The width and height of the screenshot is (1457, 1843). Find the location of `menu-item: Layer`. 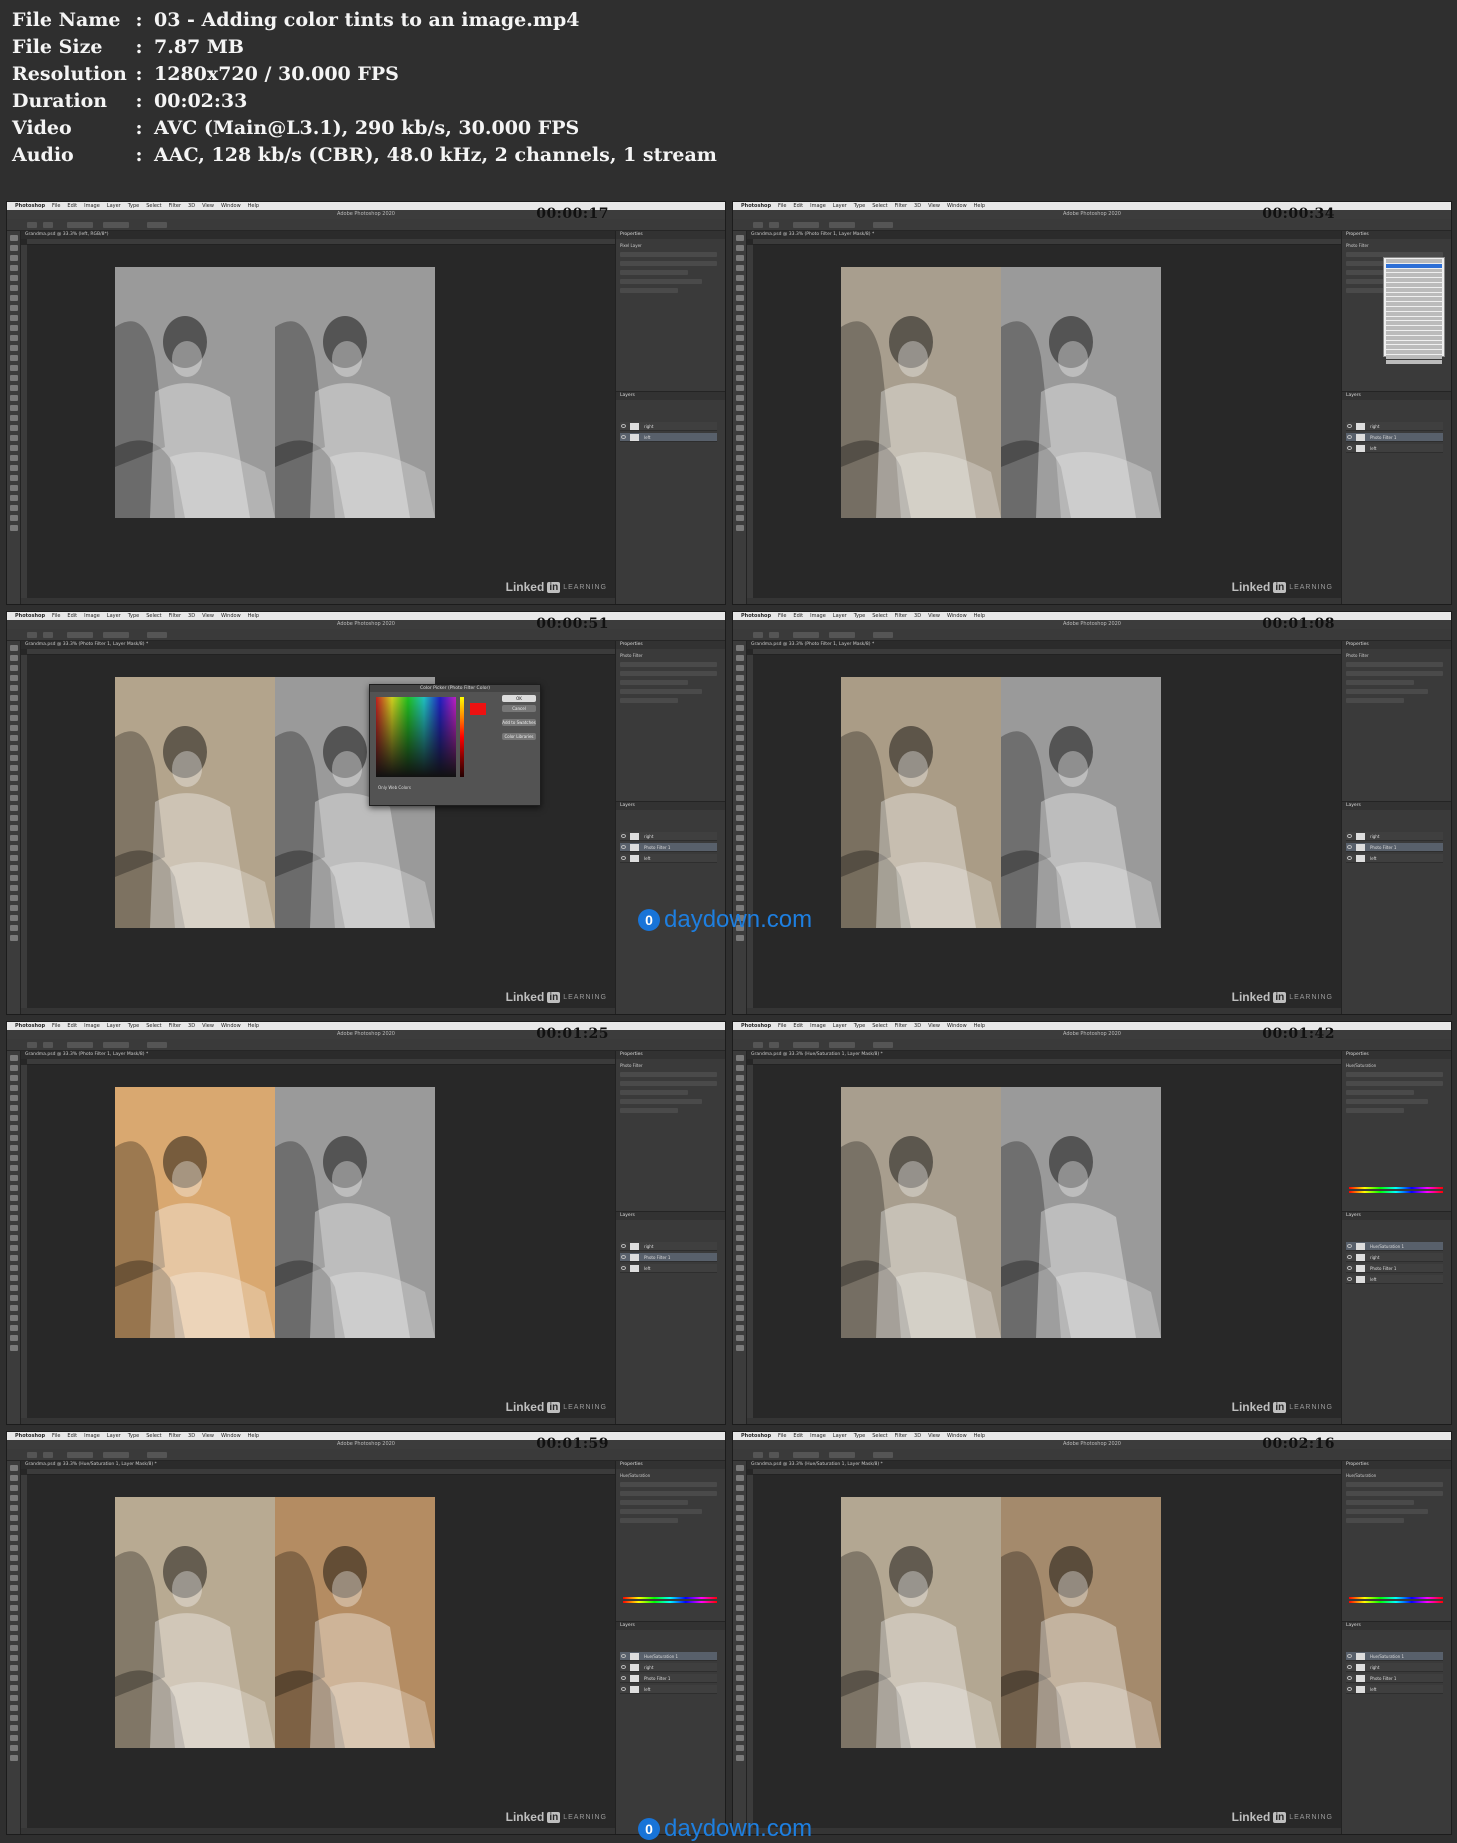

menu-item: Layer is located at coordinates (840, 206).